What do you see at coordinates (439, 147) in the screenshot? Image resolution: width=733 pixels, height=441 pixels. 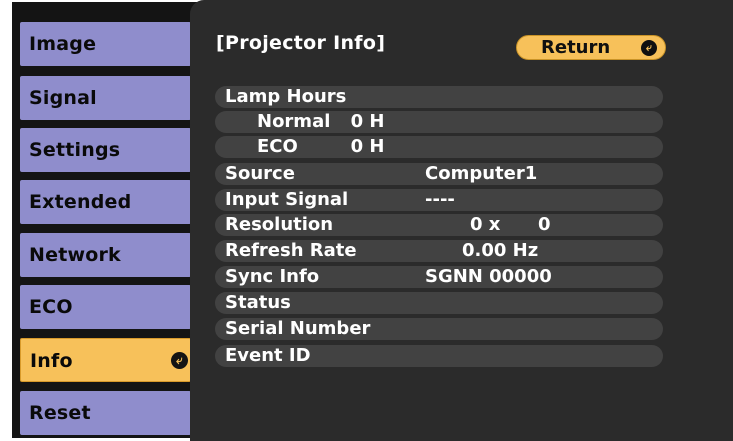 I see `info-row-eco: ECO 0 H` at bounding box center [439, 147].